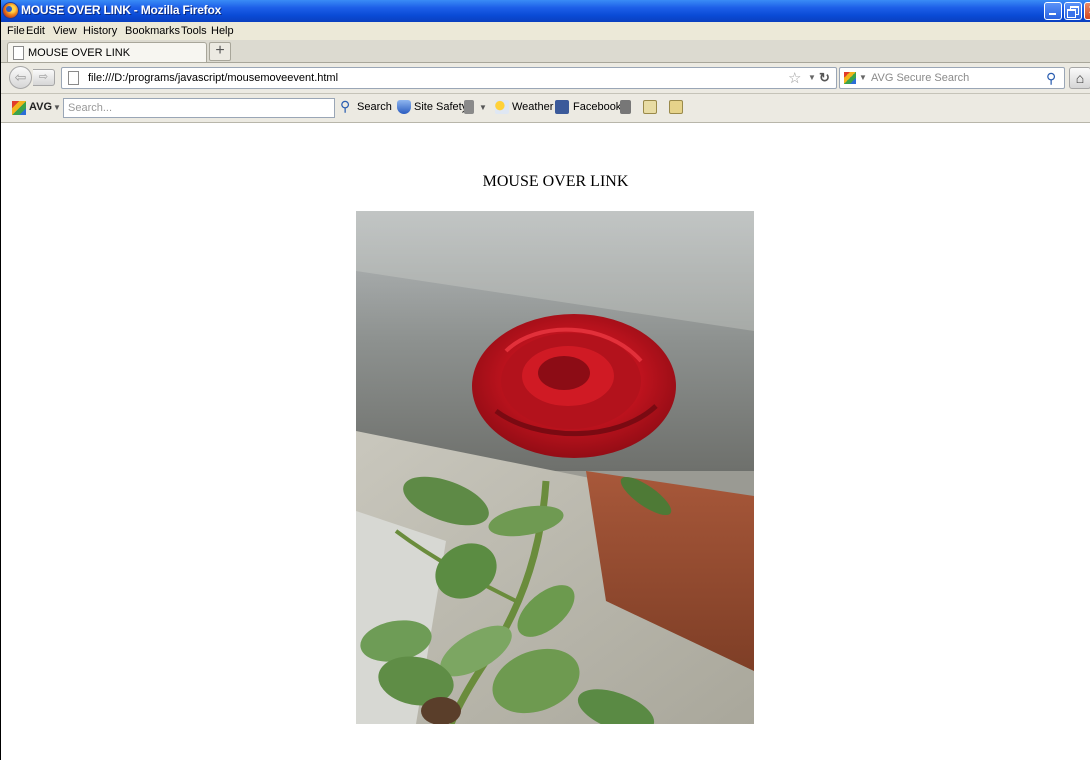  What do you see at coordinates (222, 31) in the screenshot?
I see `menu-help: Help` at bounding box center [222, 31].